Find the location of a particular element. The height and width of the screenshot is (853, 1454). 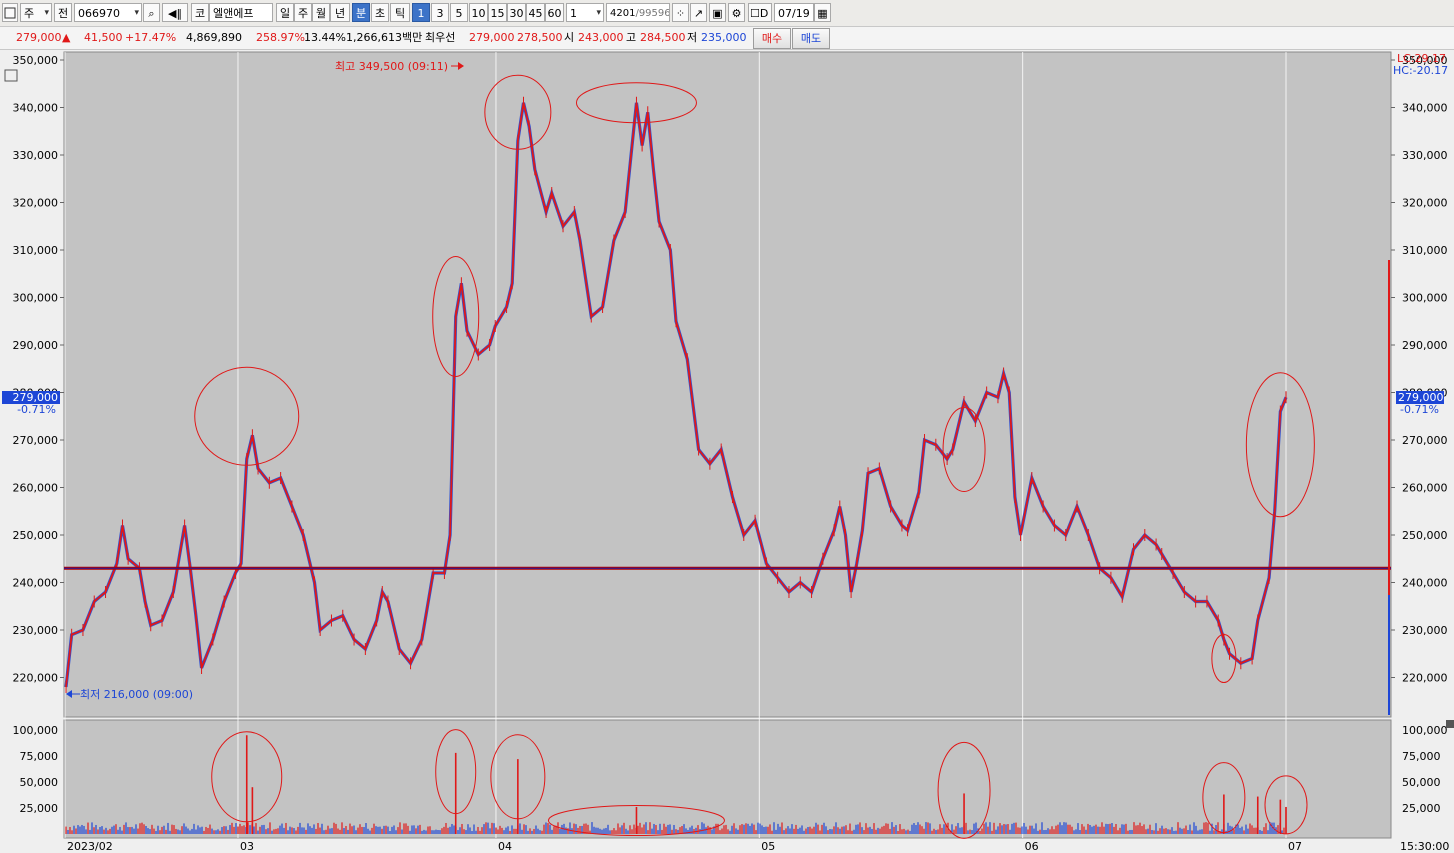

current-price: 279,000 is located at coordinates (39, 37).